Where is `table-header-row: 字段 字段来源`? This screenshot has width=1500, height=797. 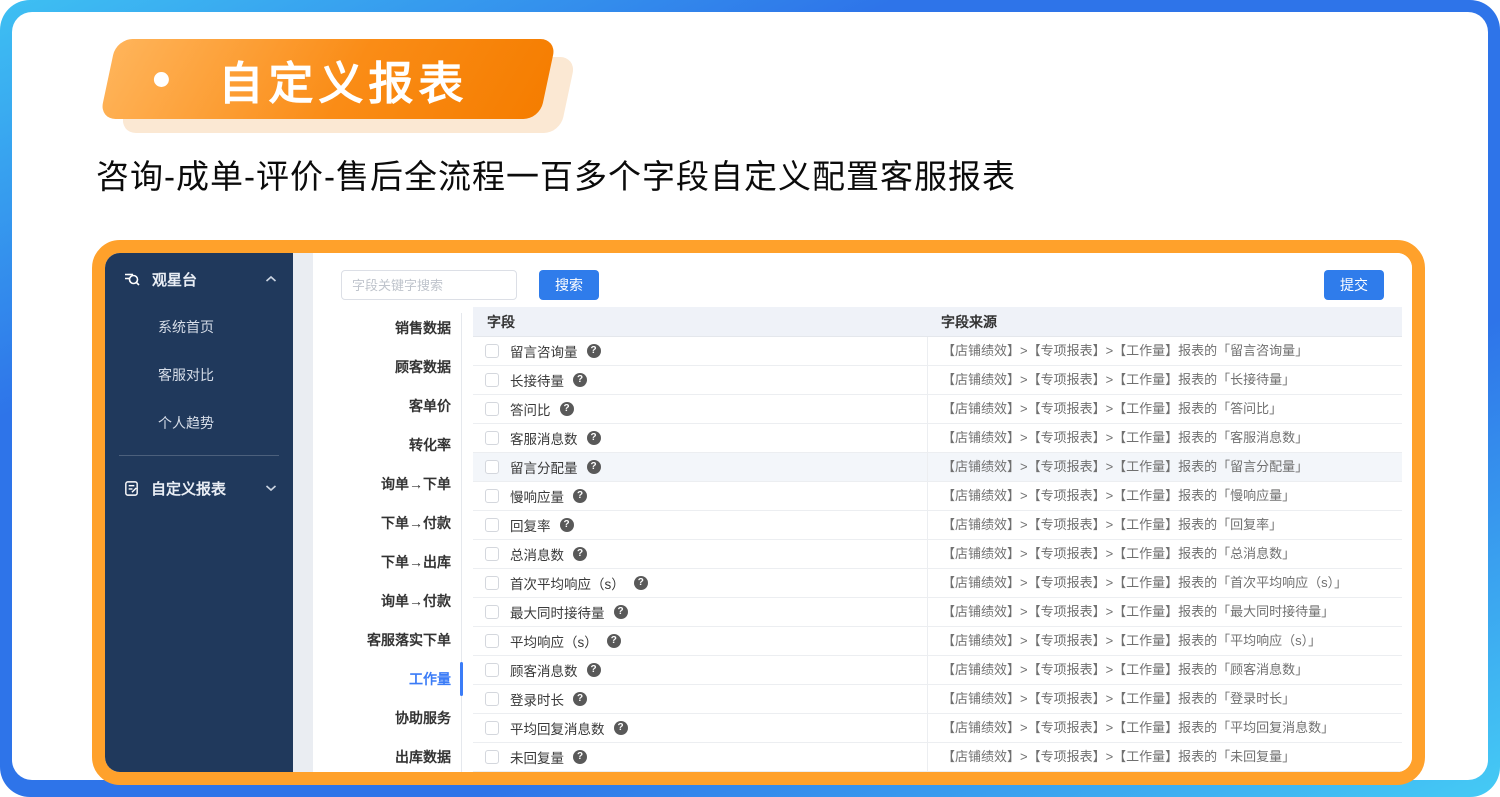
table-header-row: 字段 字段来源 is located at coordinates (937, 322).